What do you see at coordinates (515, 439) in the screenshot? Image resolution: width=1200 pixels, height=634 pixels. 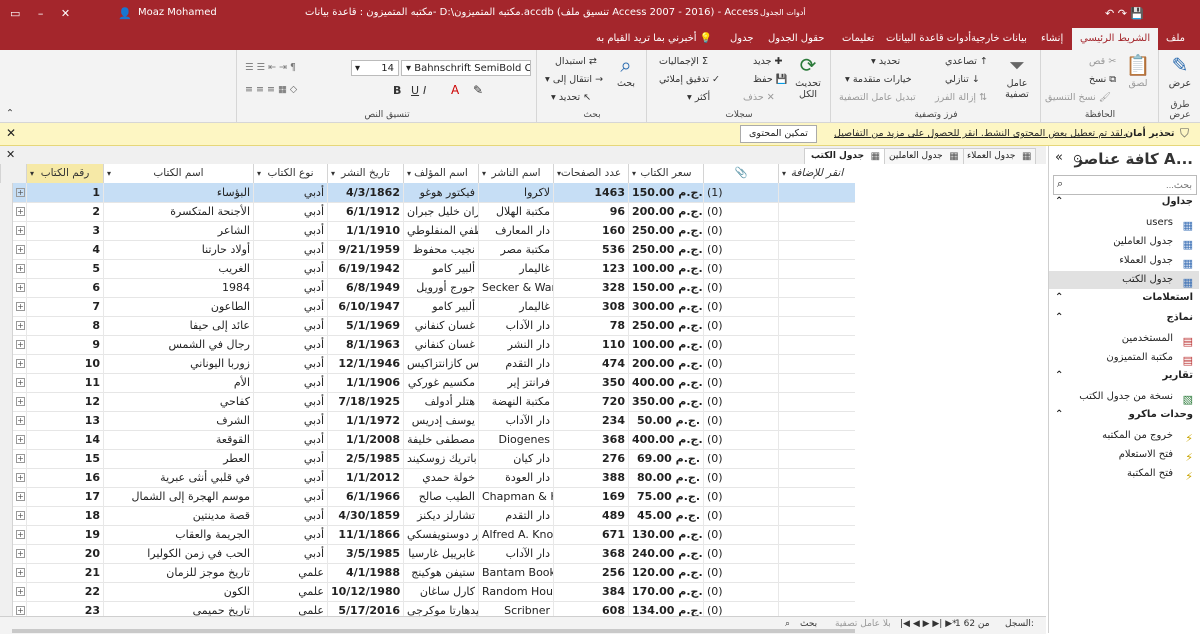 I see `cell-publisher: Diogenes` at bounding box center [515, 439].